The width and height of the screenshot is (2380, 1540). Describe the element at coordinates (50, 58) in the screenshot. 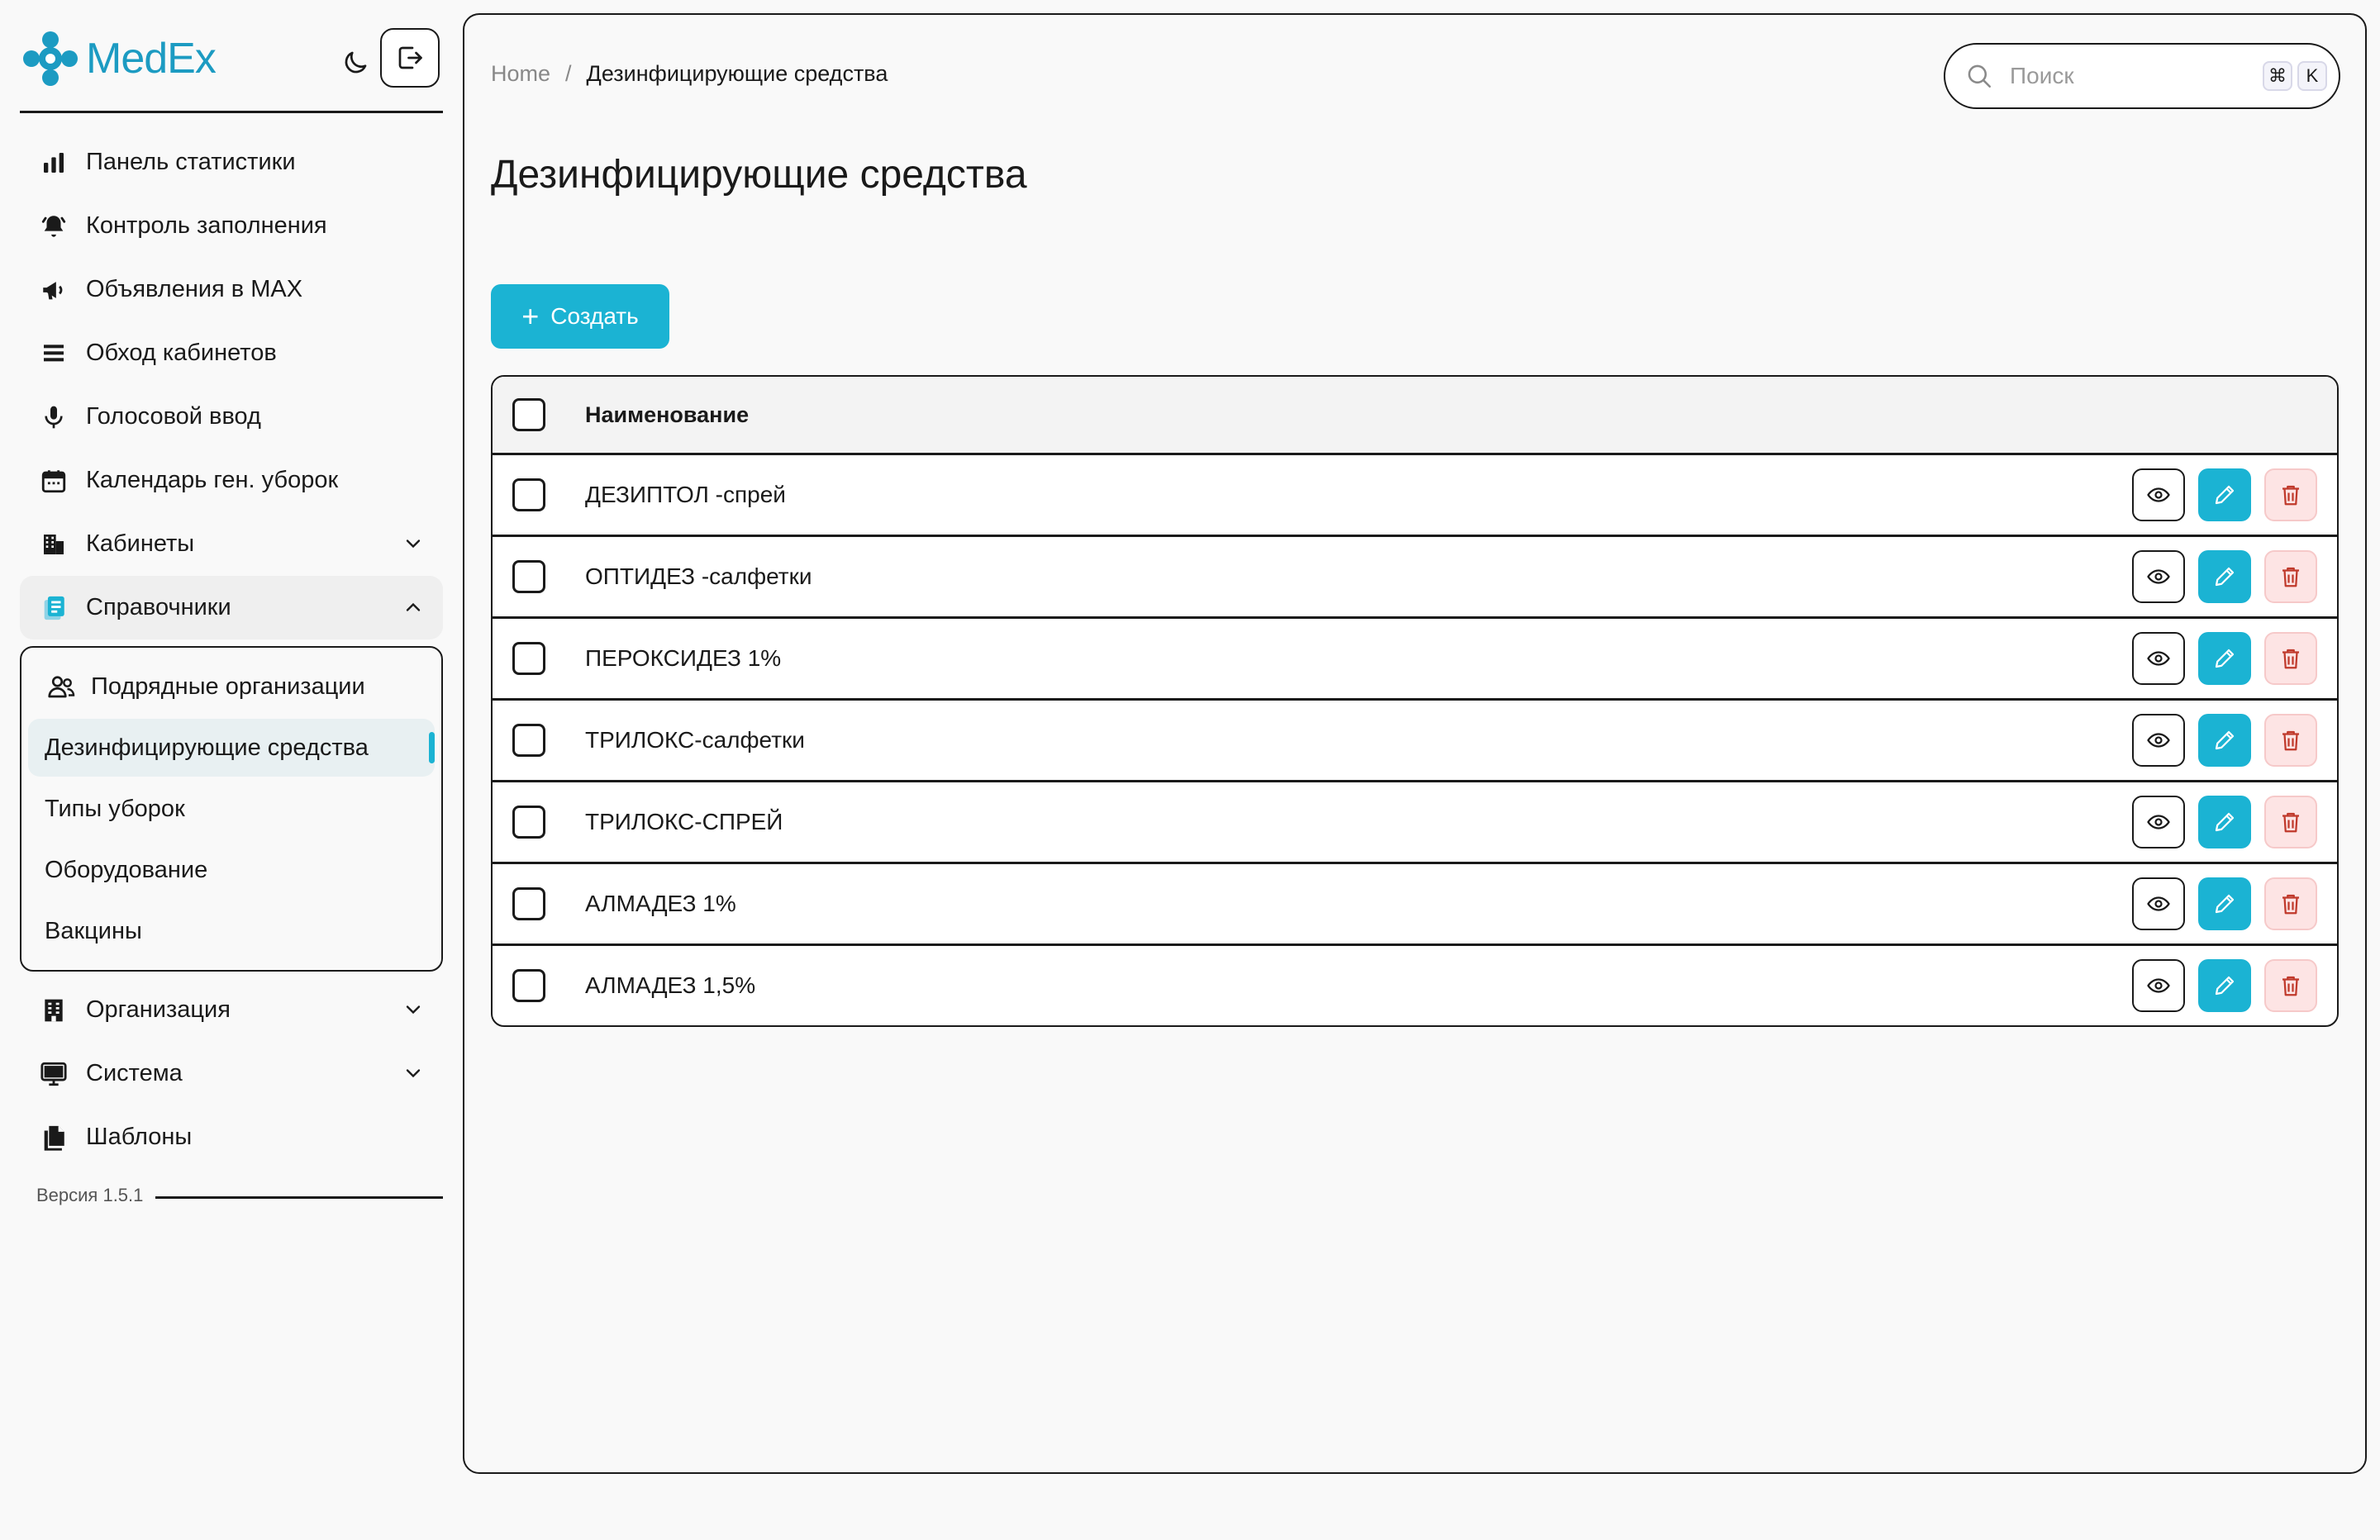

I see `logo-icon` at that location.